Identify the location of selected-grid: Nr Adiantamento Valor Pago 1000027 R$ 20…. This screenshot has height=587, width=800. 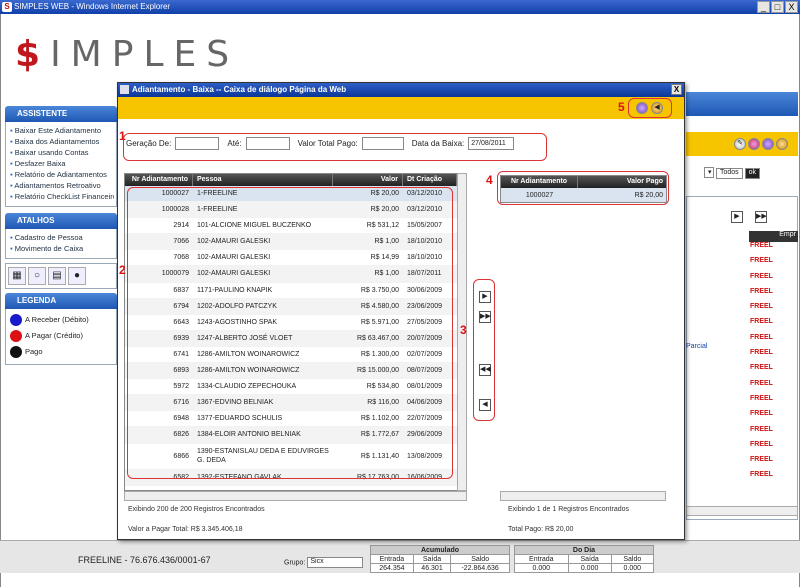
(583, 189).